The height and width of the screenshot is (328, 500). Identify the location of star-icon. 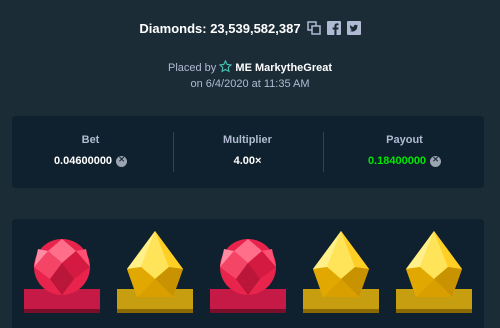
(226, 66).